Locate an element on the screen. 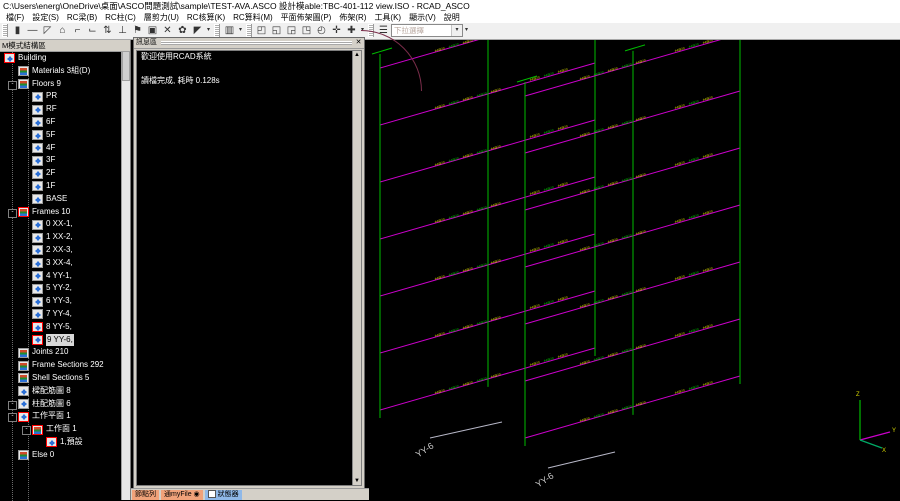 The height and width of the screenshot is (501, 900). tree-node: 7 YY-4, is located at coordinates (65, 314).